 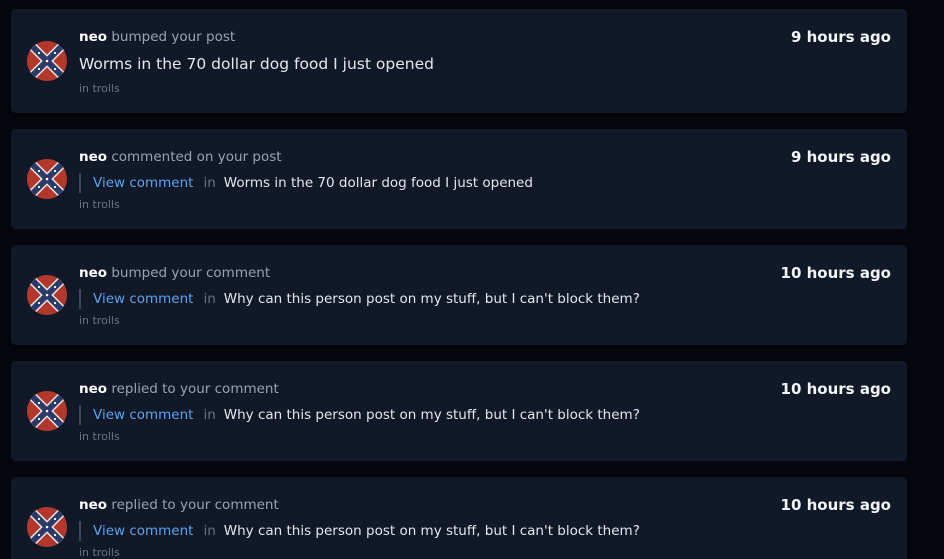 I want to click on notification-headline: neo bumped your post, so click(x=157, y=37).